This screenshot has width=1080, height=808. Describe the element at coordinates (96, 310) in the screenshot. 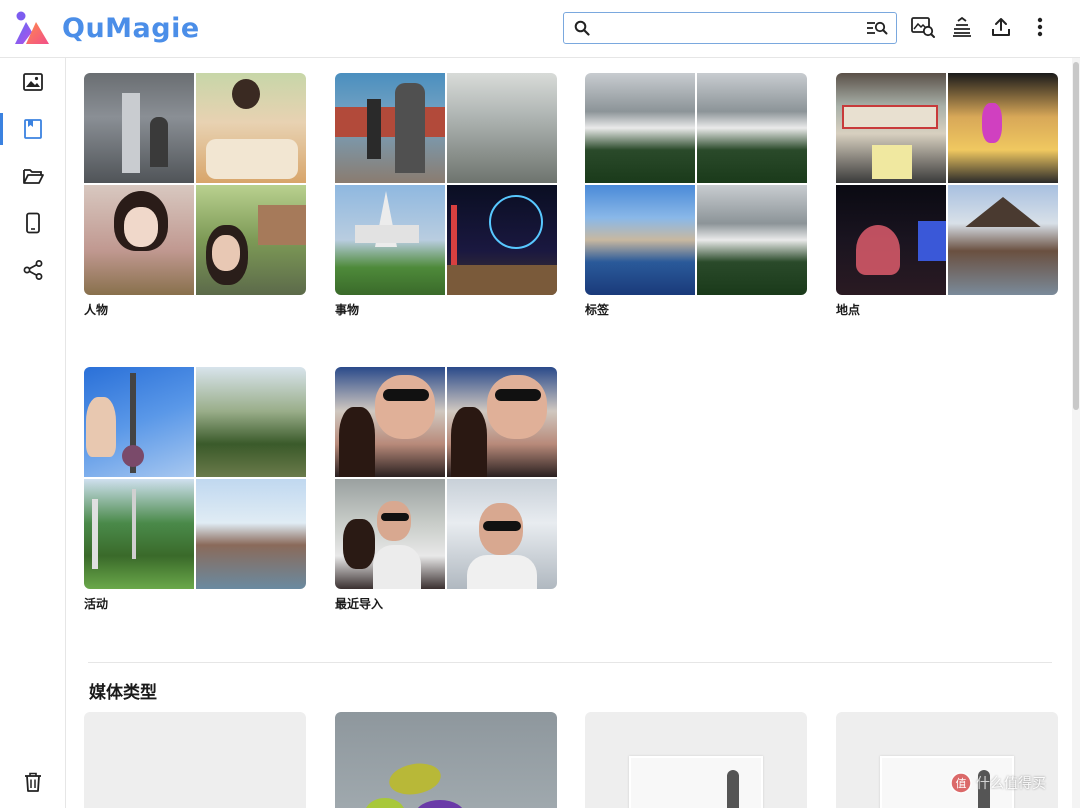

I see `album-label: 人物` at that location.